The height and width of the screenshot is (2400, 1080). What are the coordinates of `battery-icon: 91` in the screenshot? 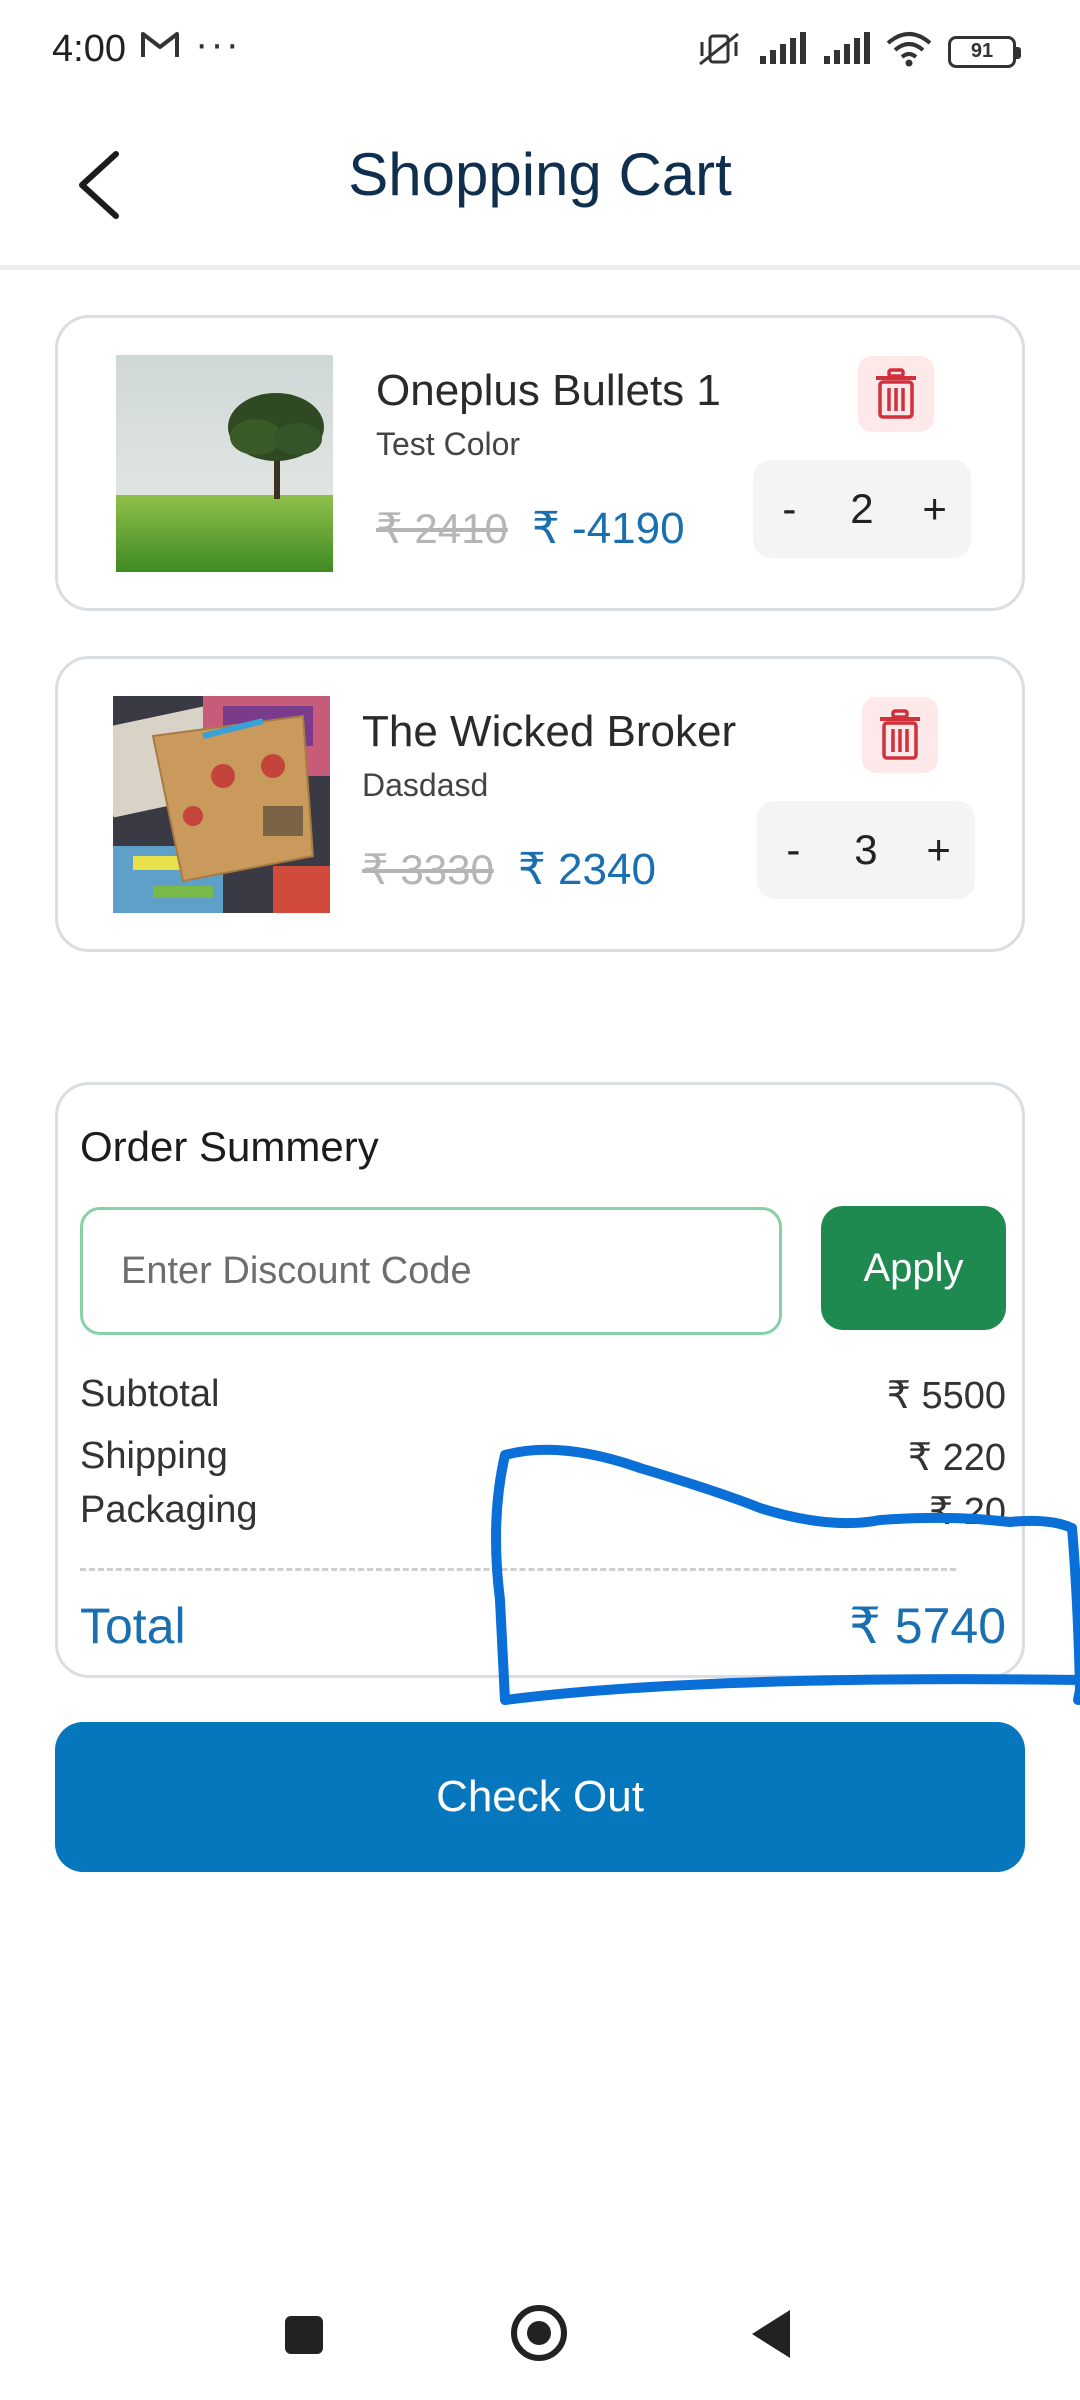 It's located at (984, 51).